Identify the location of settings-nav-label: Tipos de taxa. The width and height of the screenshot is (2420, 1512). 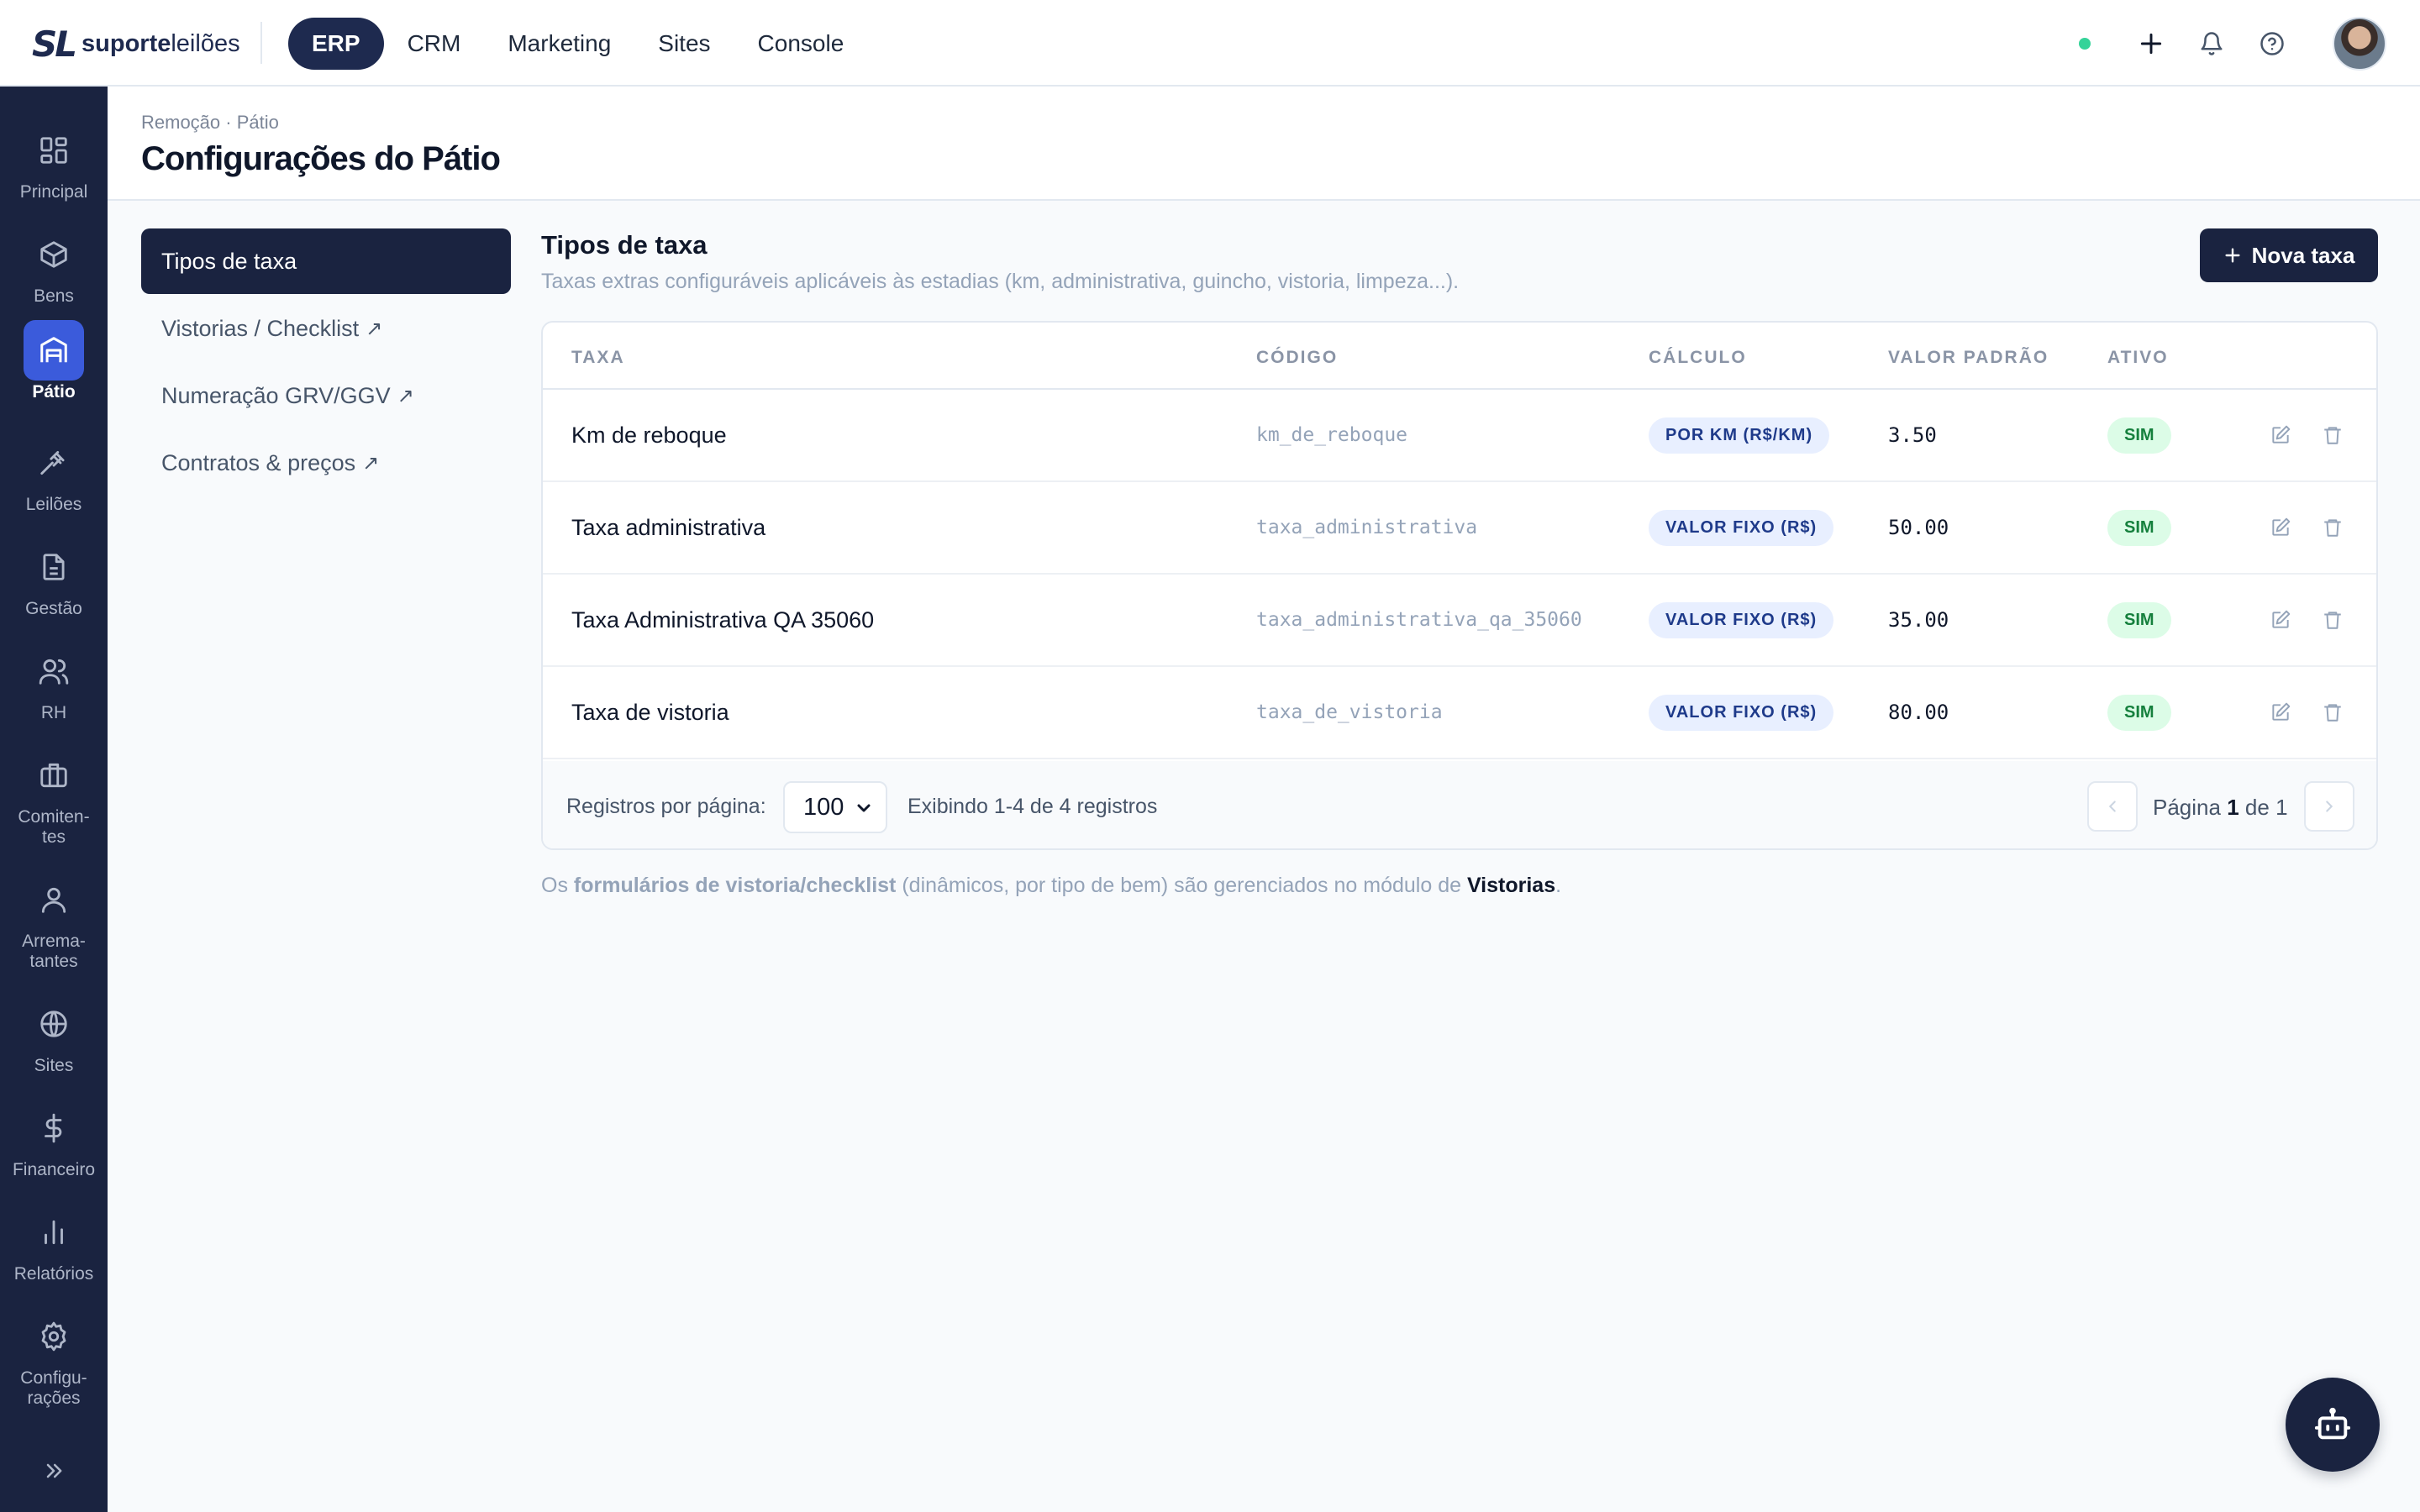
(229, 261).